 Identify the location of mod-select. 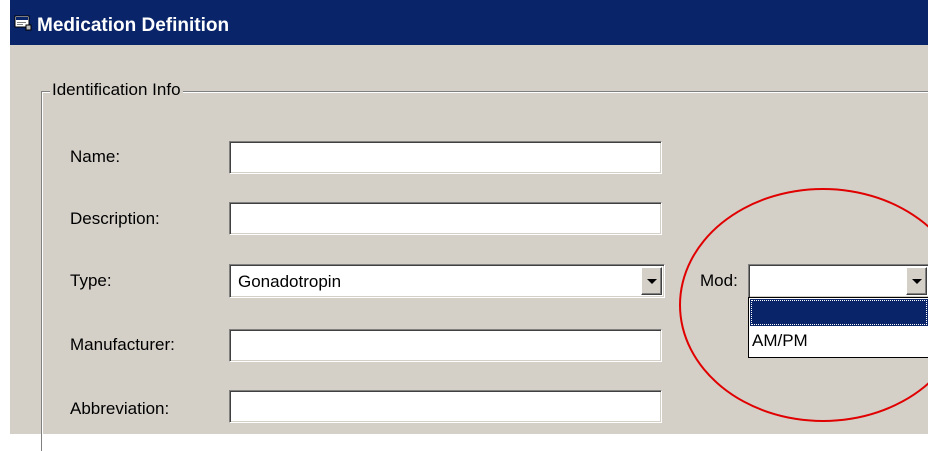
(838, 281).